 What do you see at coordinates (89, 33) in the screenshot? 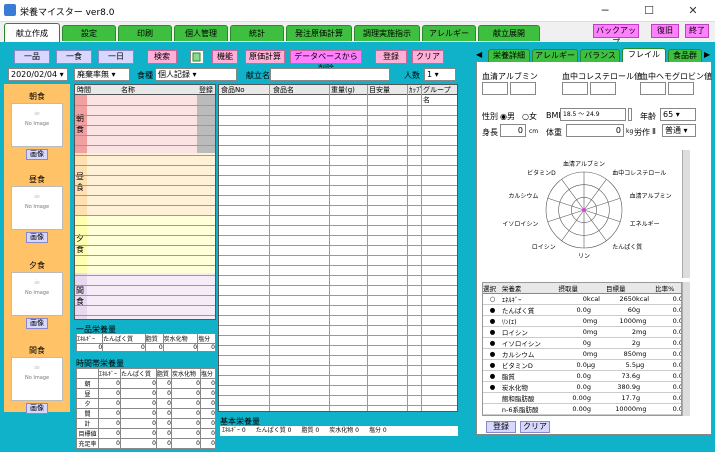
I see `tab-settings: 設定` at bounding box center [89, 33].